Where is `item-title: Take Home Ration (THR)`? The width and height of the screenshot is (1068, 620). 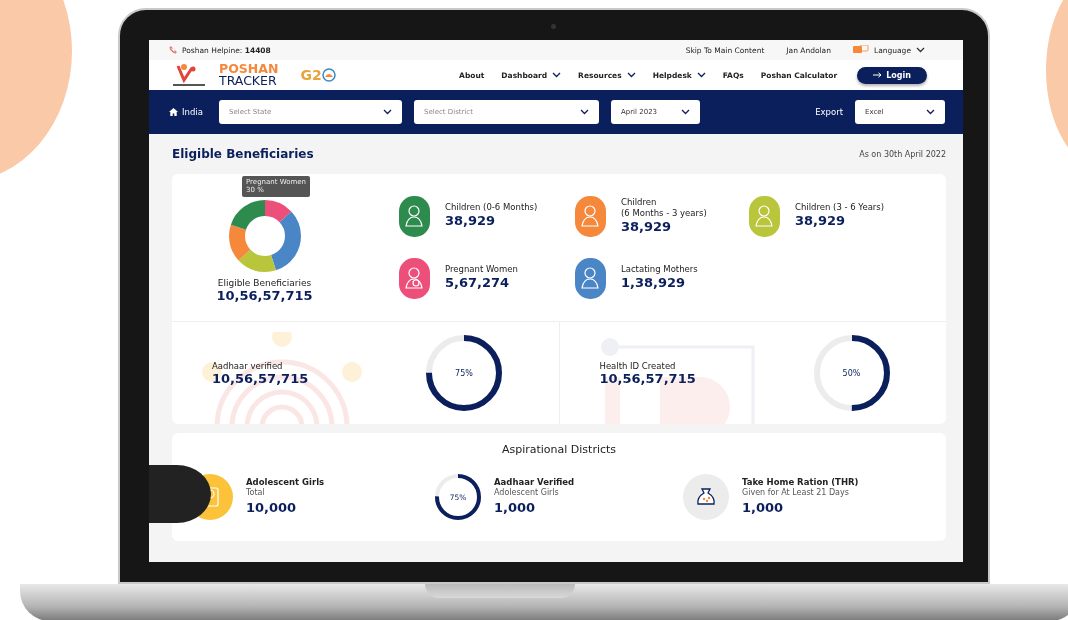 item-title: Take Home Ration (THR) is located at coordinates (800, 482).